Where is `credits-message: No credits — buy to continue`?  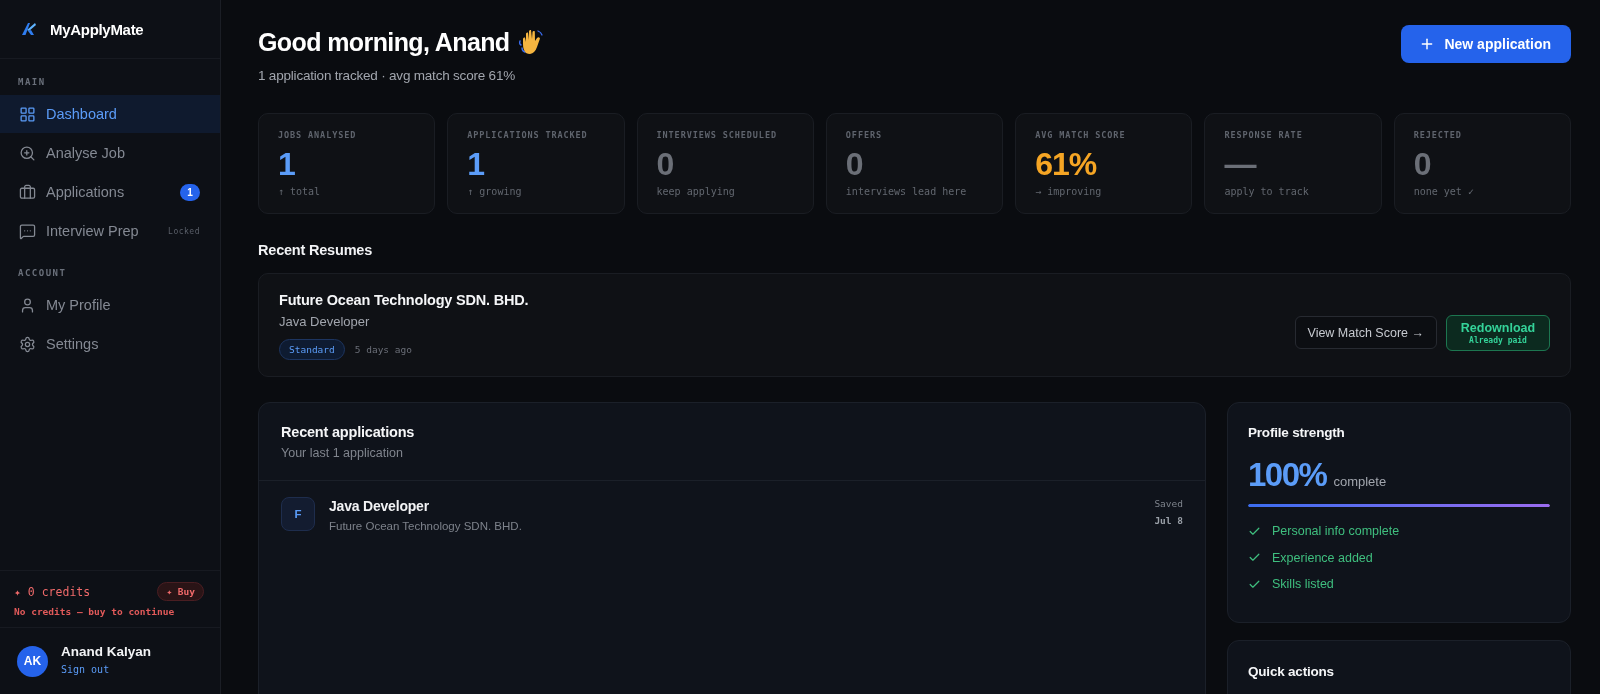
credits-message: No credits — buy to continue is located at coordinates (95, 611).